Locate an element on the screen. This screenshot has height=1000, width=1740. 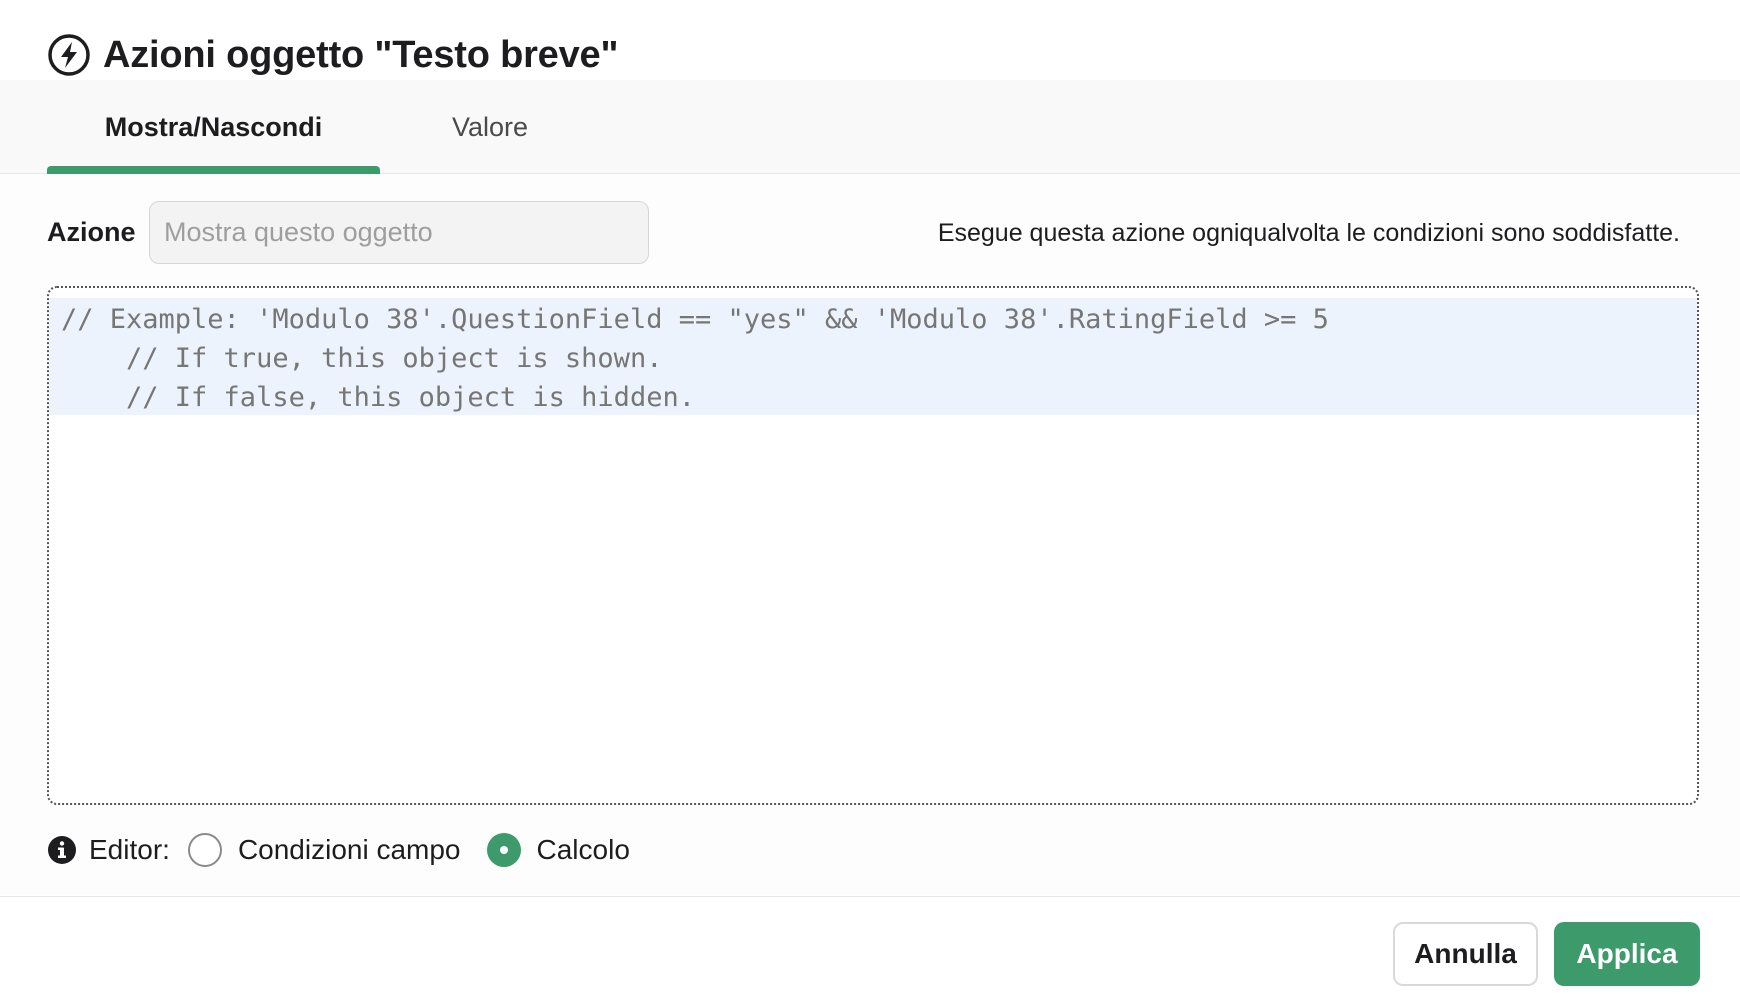
dialog-title: Azioni oggetto "Testo breve" is located at coordinates (361, 55).